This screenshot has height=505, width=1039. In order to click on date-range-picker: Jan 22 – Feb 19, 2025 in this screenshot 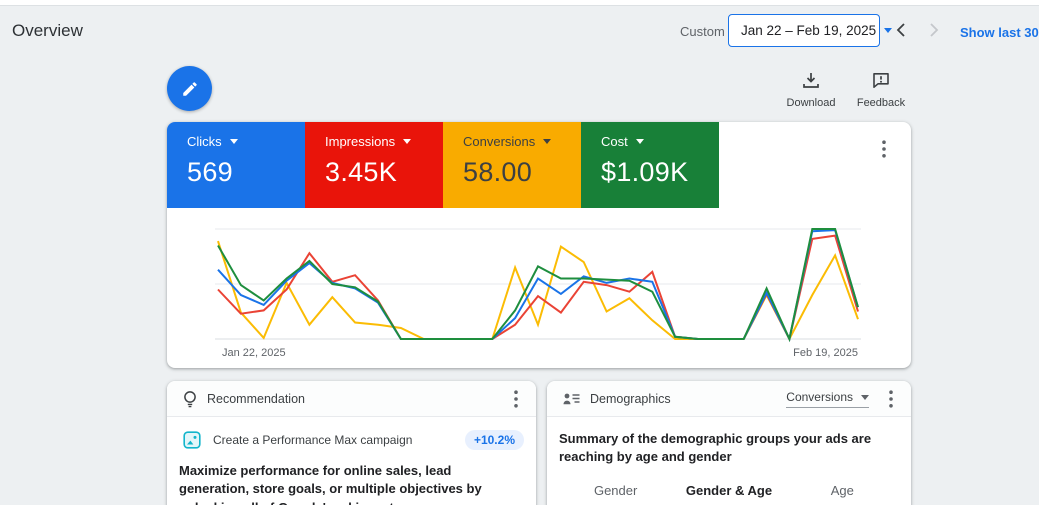, I will do `click(810, 30)`.